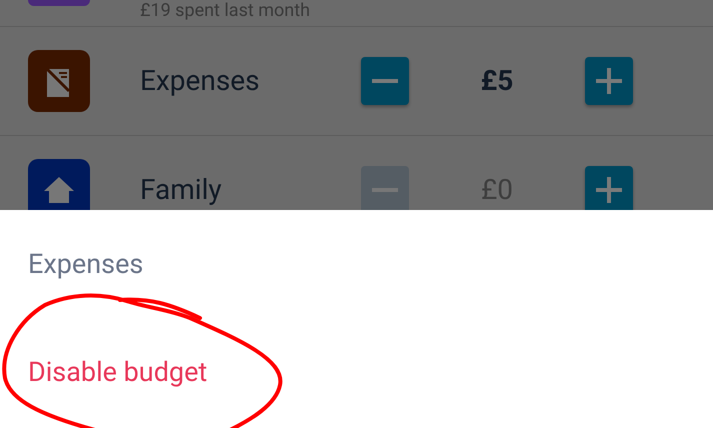 The image size is (713, 428). What do you see at coordinates (497, 81) in the screenshot?
I see `budget-amount: £5` at bounding box center [497, 81].